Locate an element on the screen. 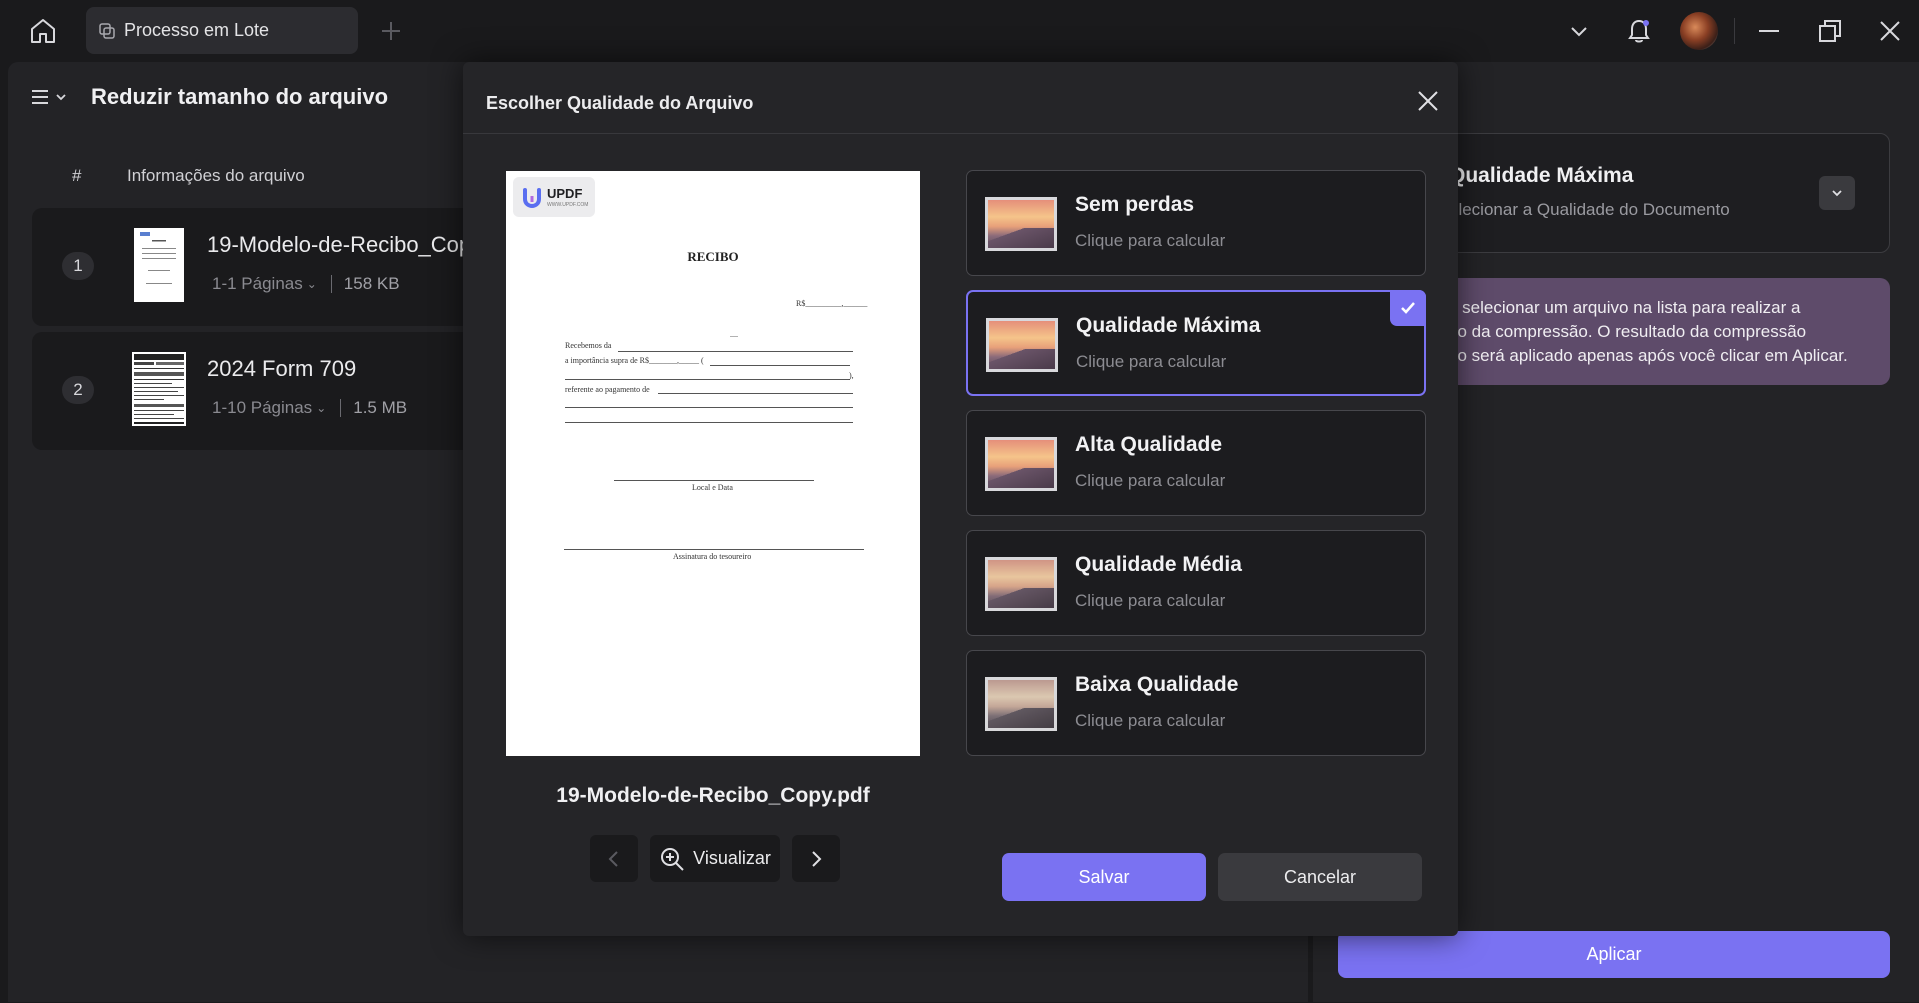 The image size is (1919, 1003). add-tab-button is located at coordinates (391, 31).